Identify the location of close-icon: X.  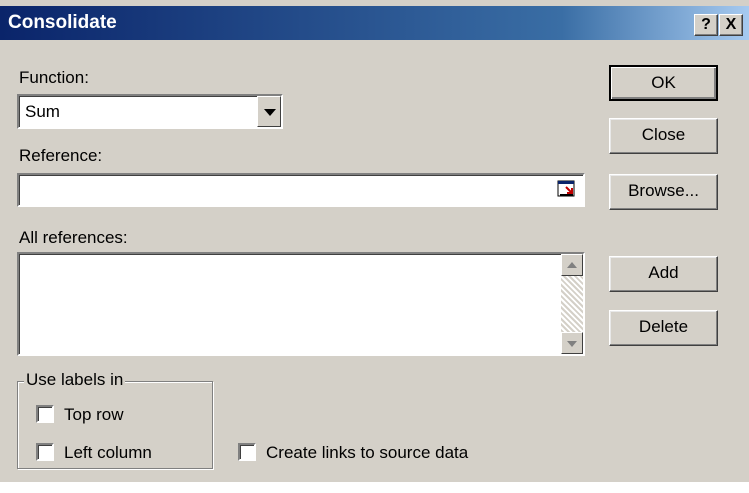
(731, 25).